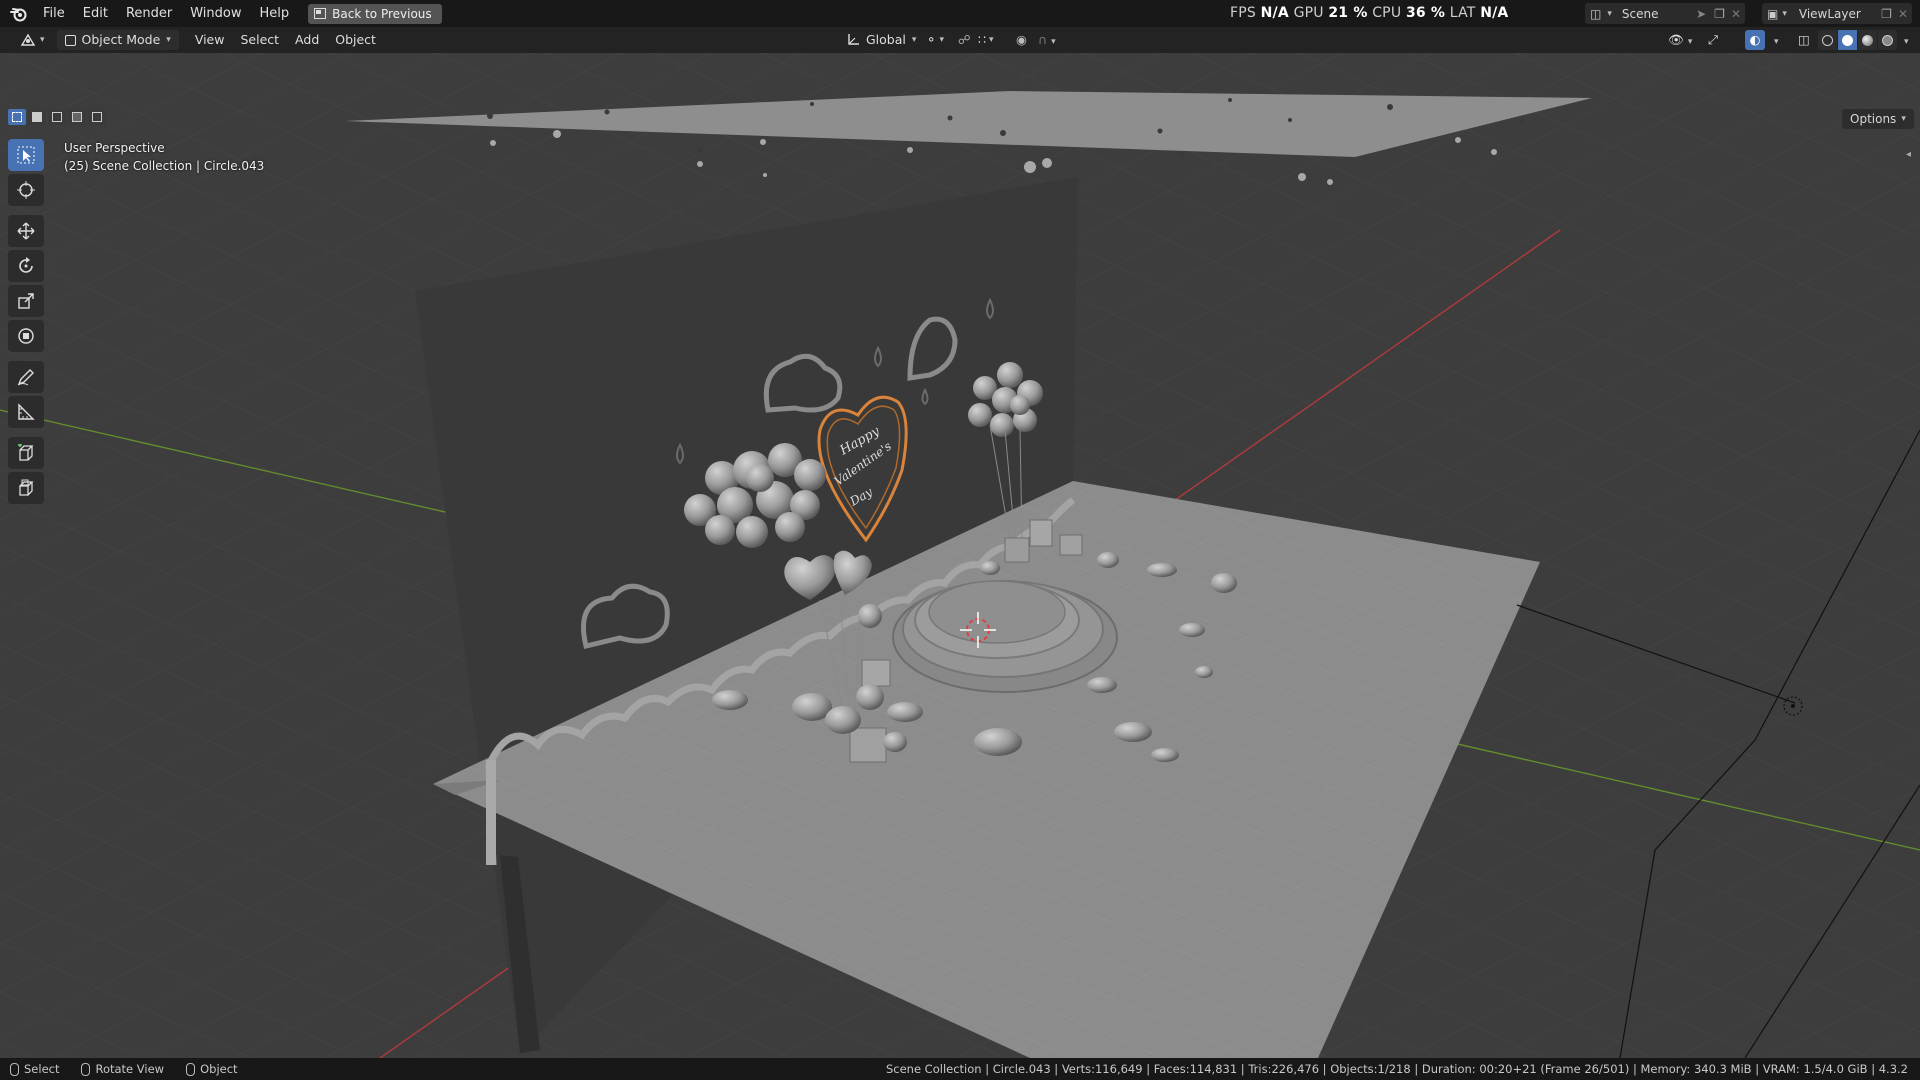  I want to click on select-subtract-icon, so click(57, 117).